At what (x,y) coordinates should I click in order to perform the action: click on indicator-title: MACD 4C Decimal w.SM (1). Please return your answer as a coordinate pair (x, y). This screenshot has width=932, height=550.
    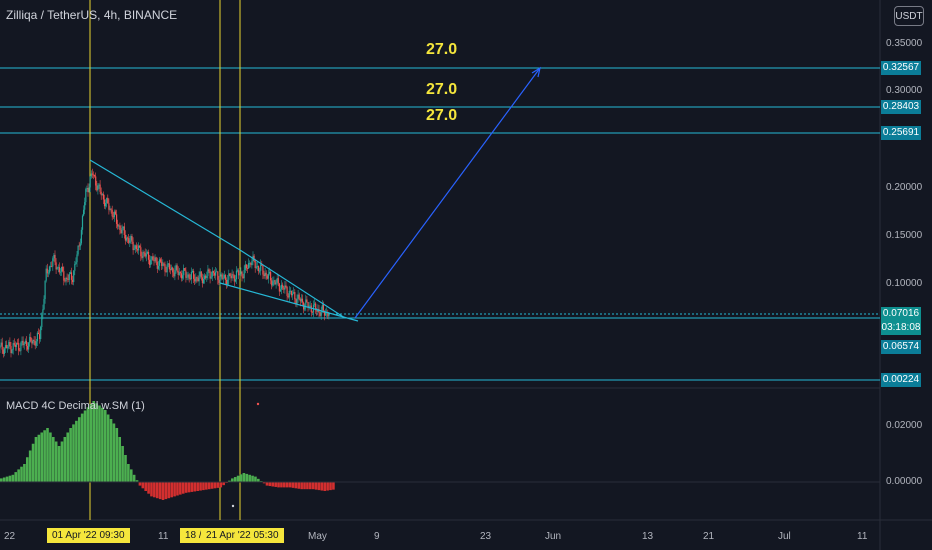
    Looking at the image, I should click on (75, 406).